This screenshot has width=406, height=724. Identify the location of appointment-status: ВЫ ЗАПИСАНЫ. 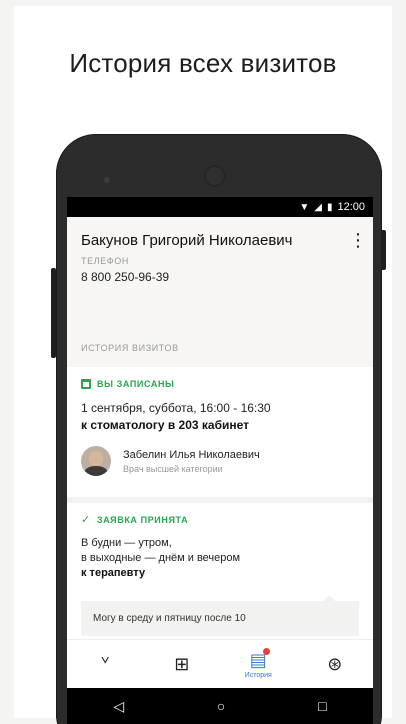
(220, 384).